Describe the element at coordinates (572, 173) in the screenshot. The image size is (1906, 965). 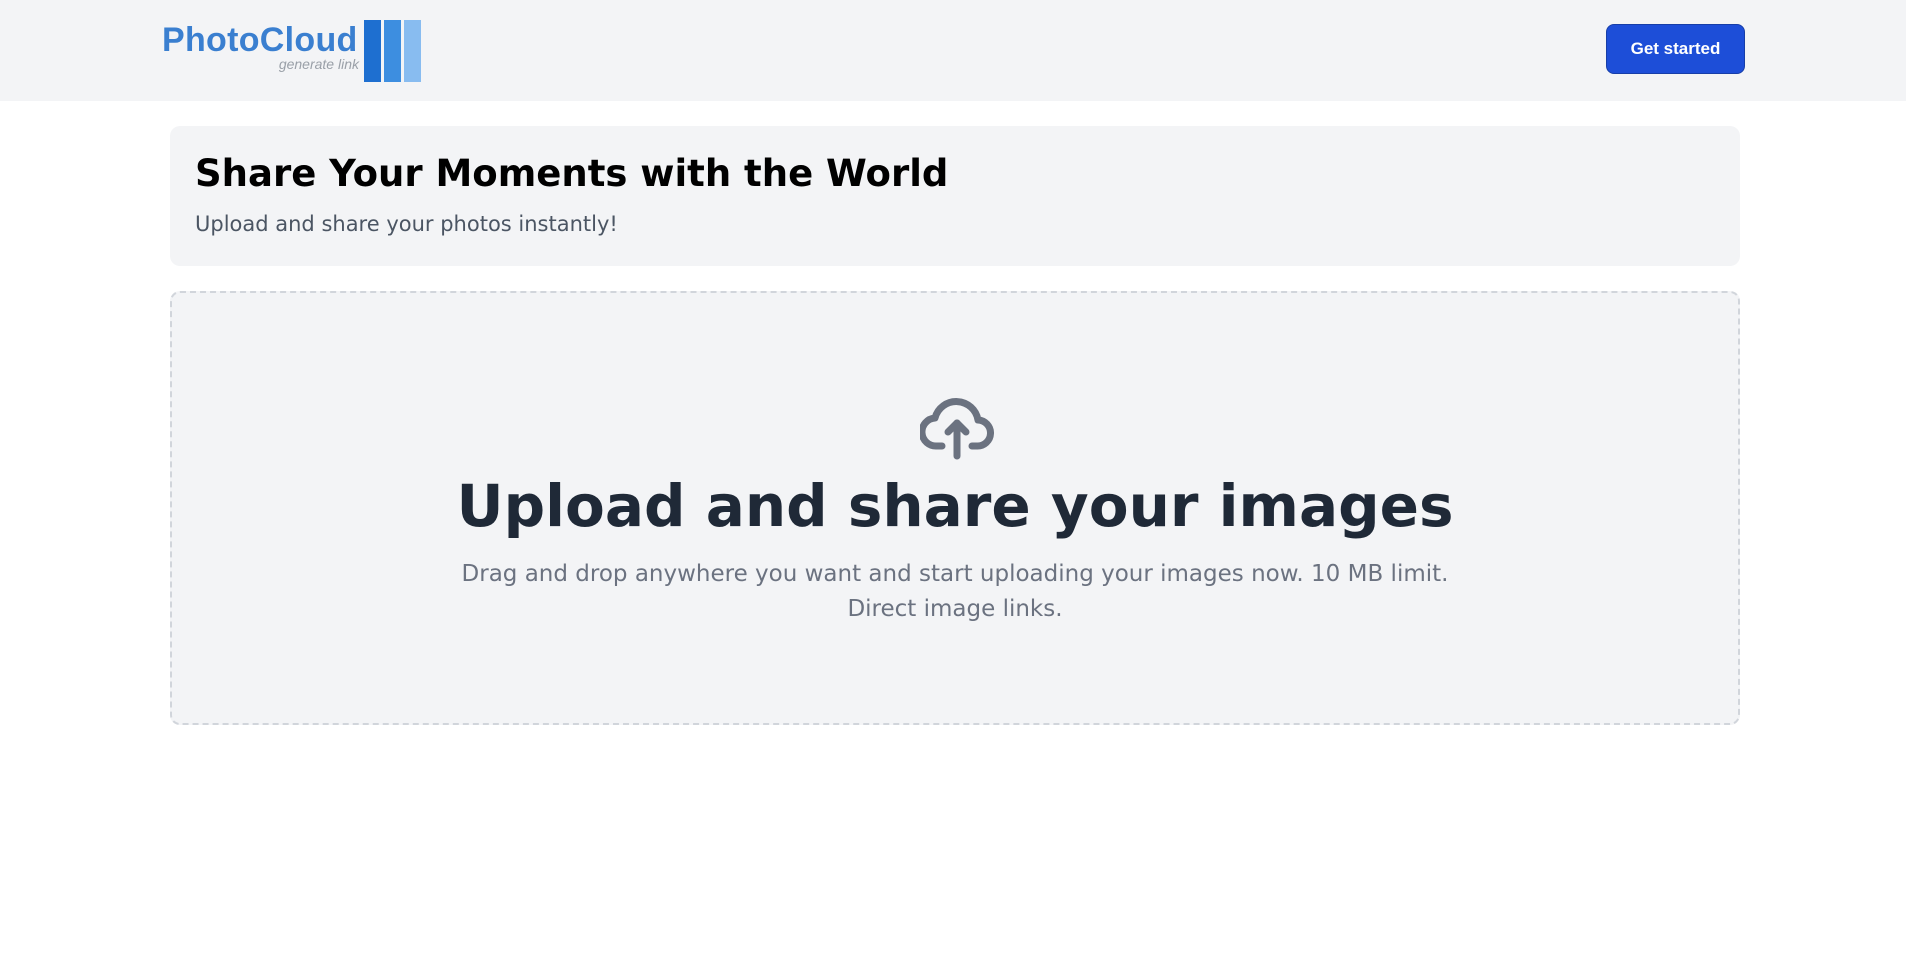
I see `hero-title: Share Your Moments with the World` at that location.